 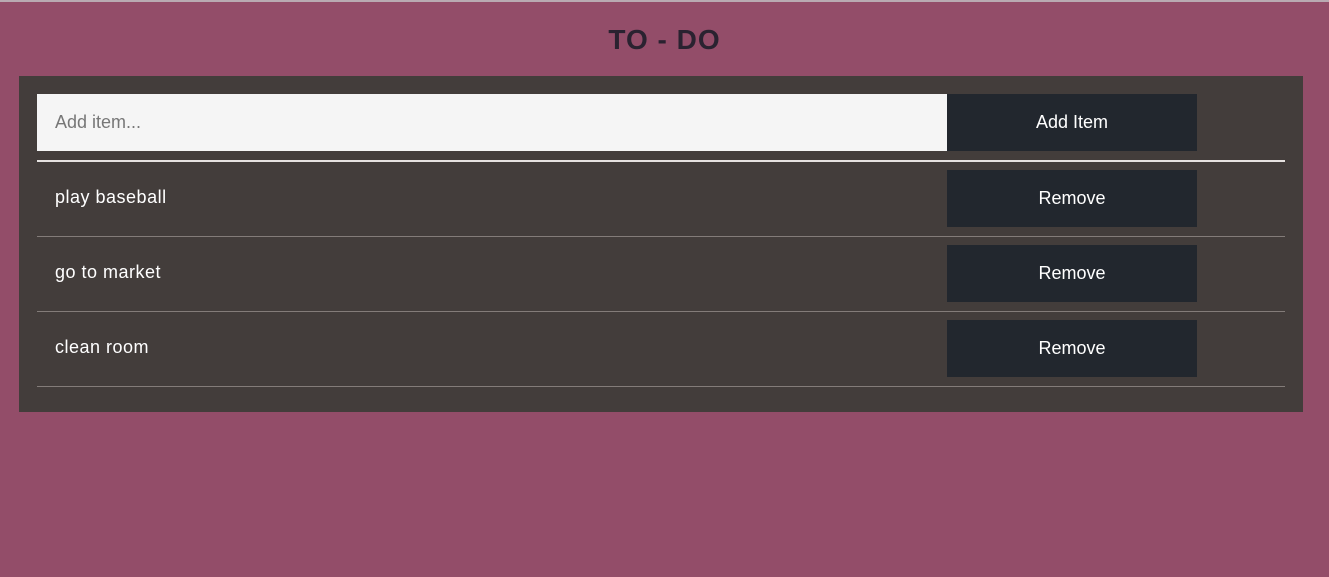 I want to click on add-item-form: Add Item, so click(x=617, y=122).